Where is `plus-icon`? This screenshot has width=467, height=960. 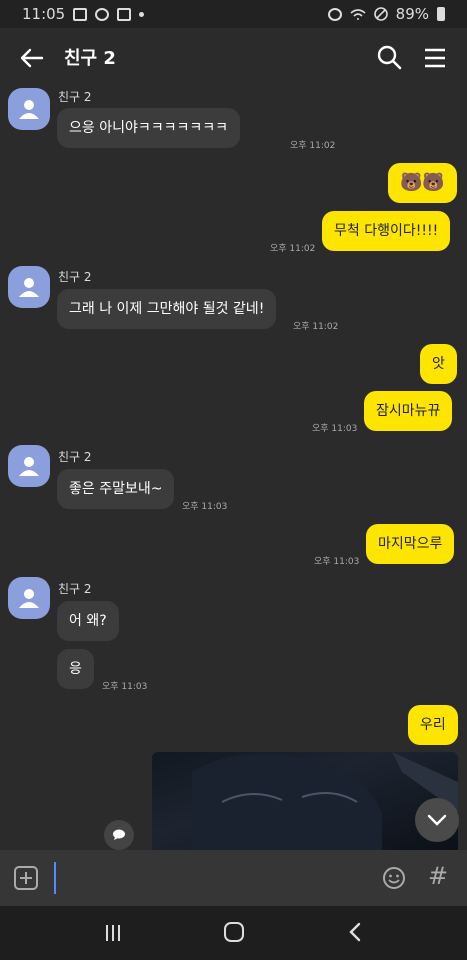
plus-icon is located at coordinates (26, 878).